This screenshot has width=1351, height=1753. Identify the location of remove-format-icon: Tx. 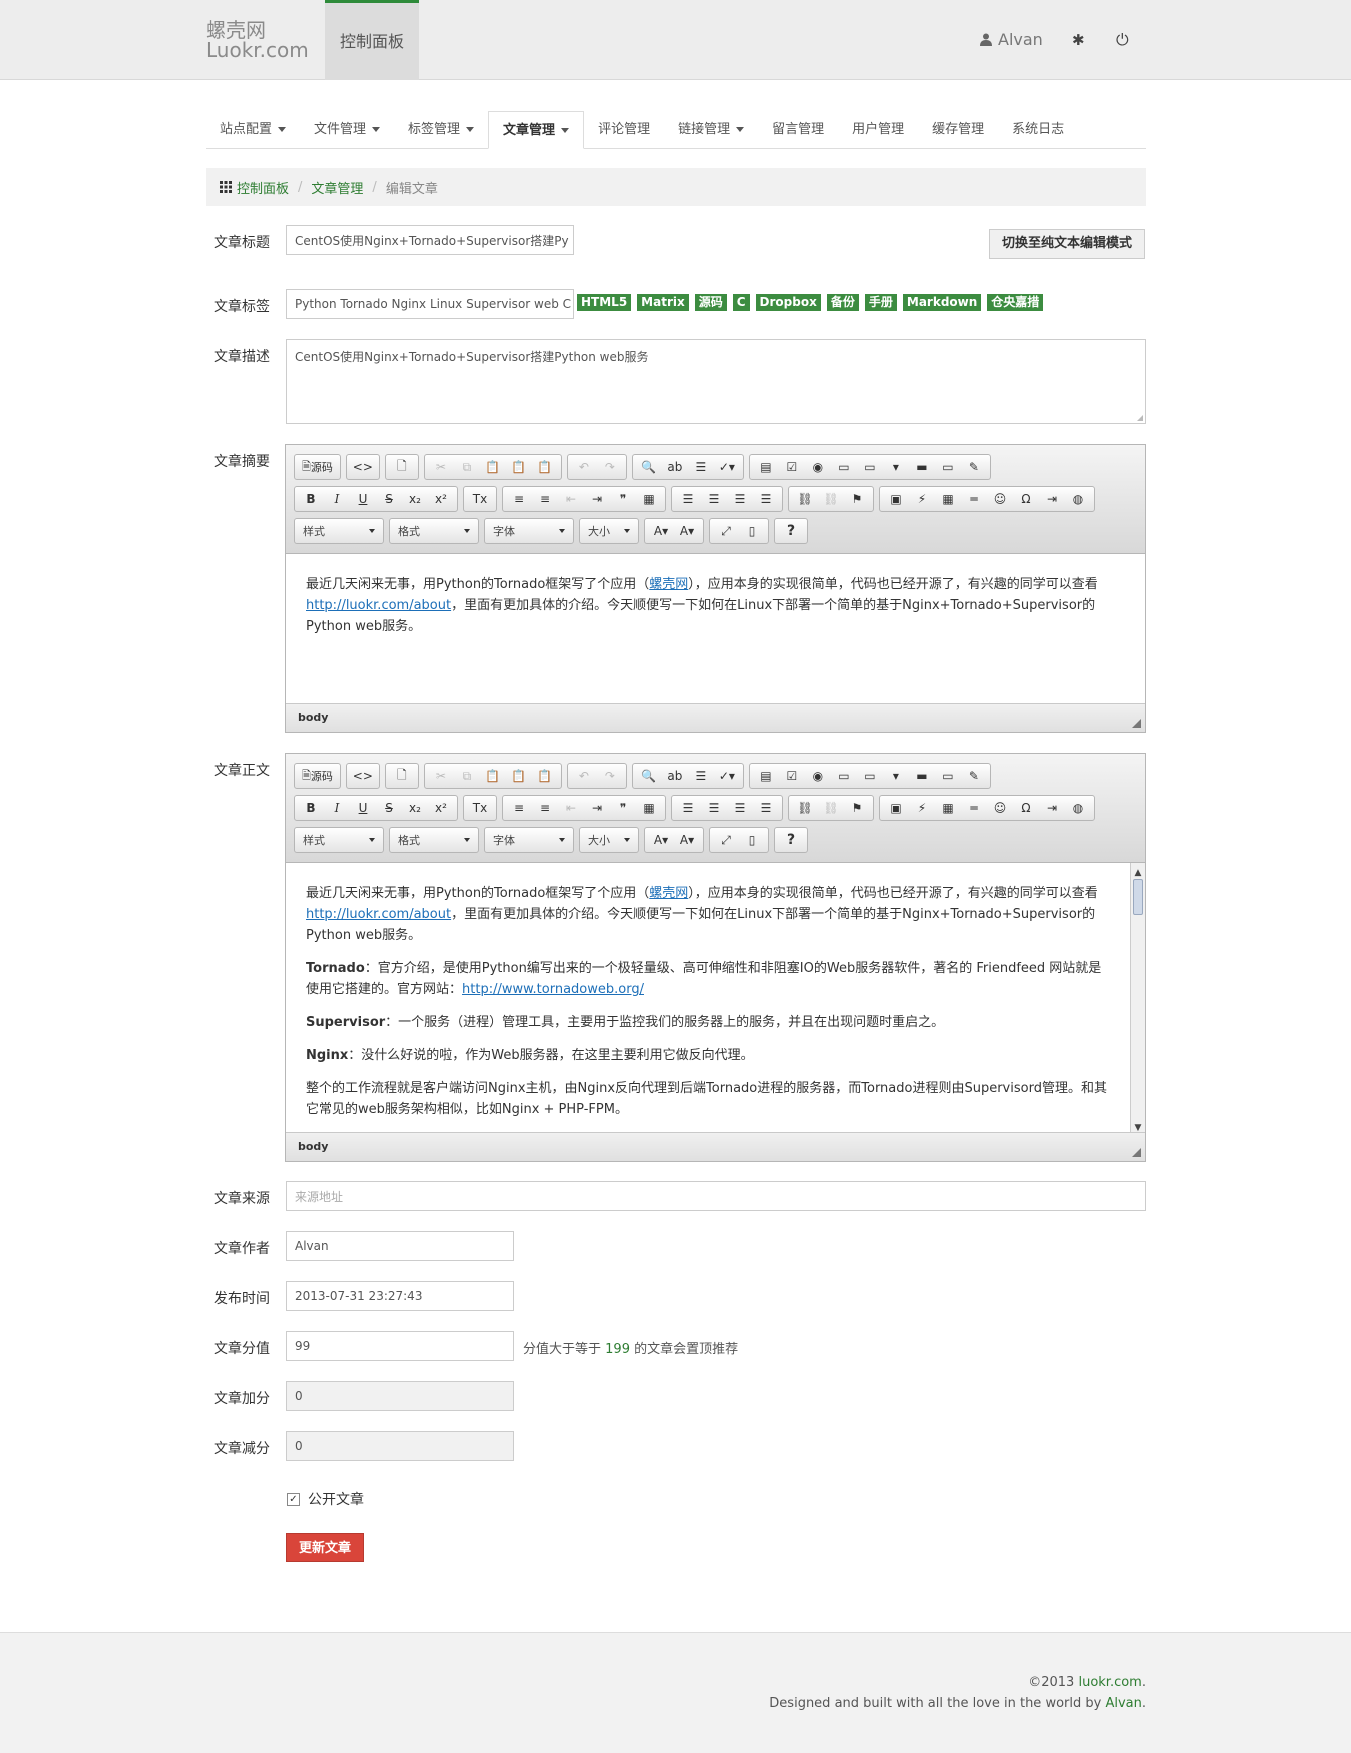
(480, 808).